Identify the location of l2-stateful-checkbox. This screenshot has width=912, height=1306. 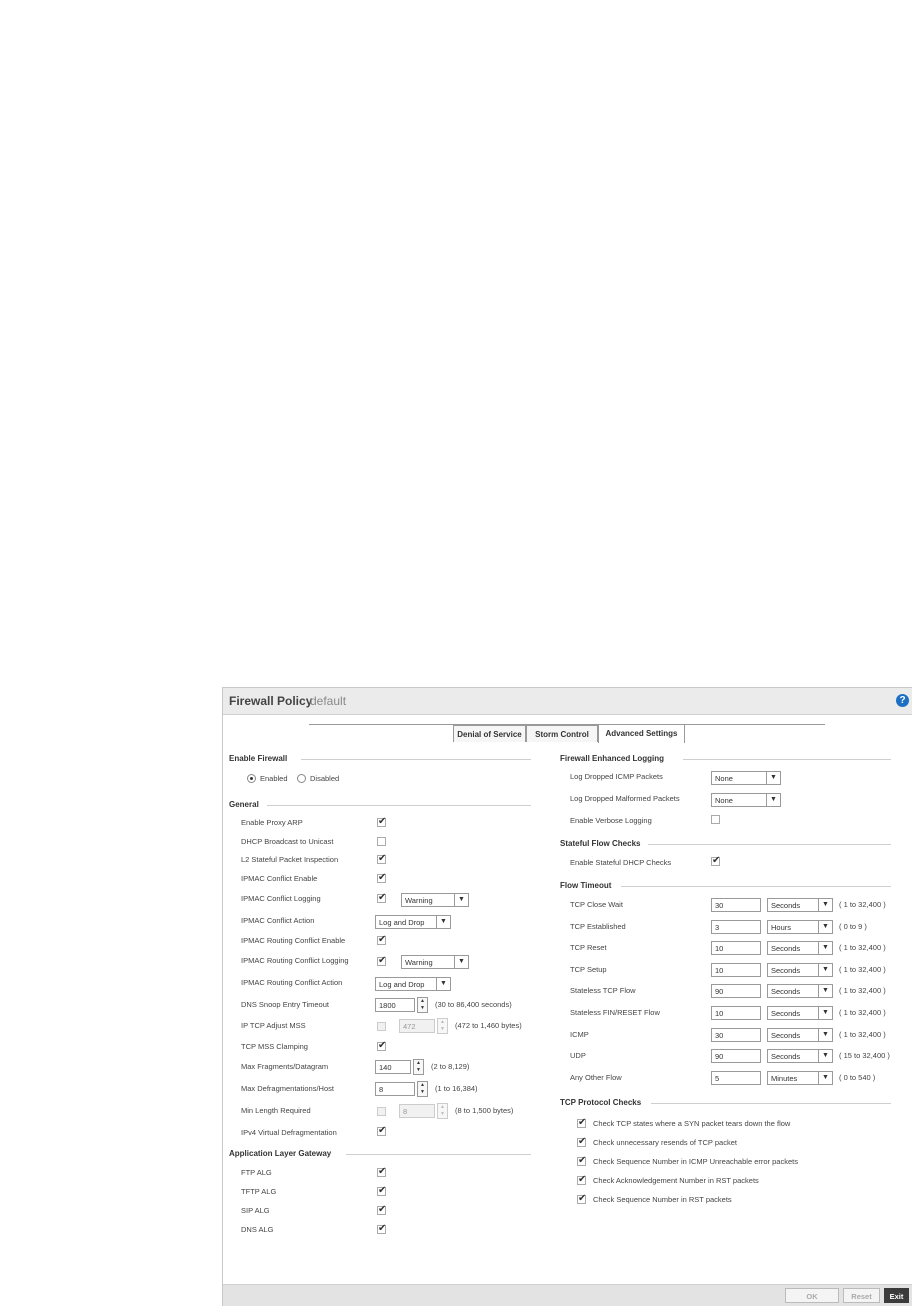
(381, 858).